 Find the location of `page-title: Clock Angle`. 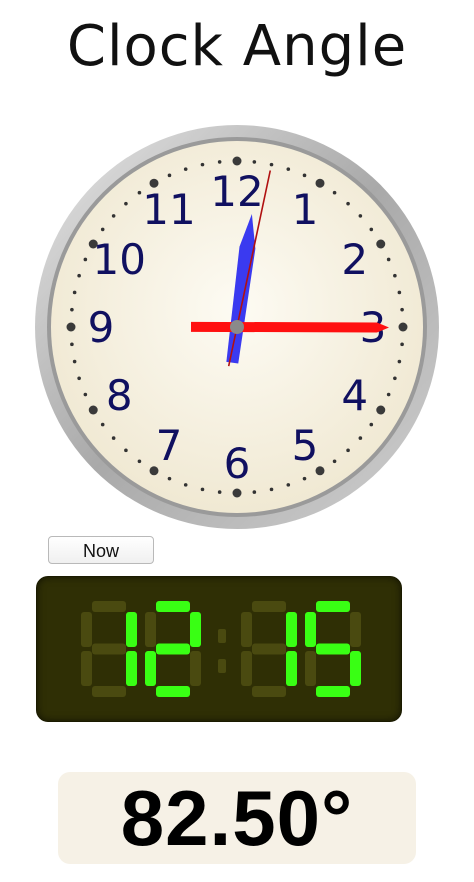

page-title: Clock Angle is located at coordinates (237, 46).